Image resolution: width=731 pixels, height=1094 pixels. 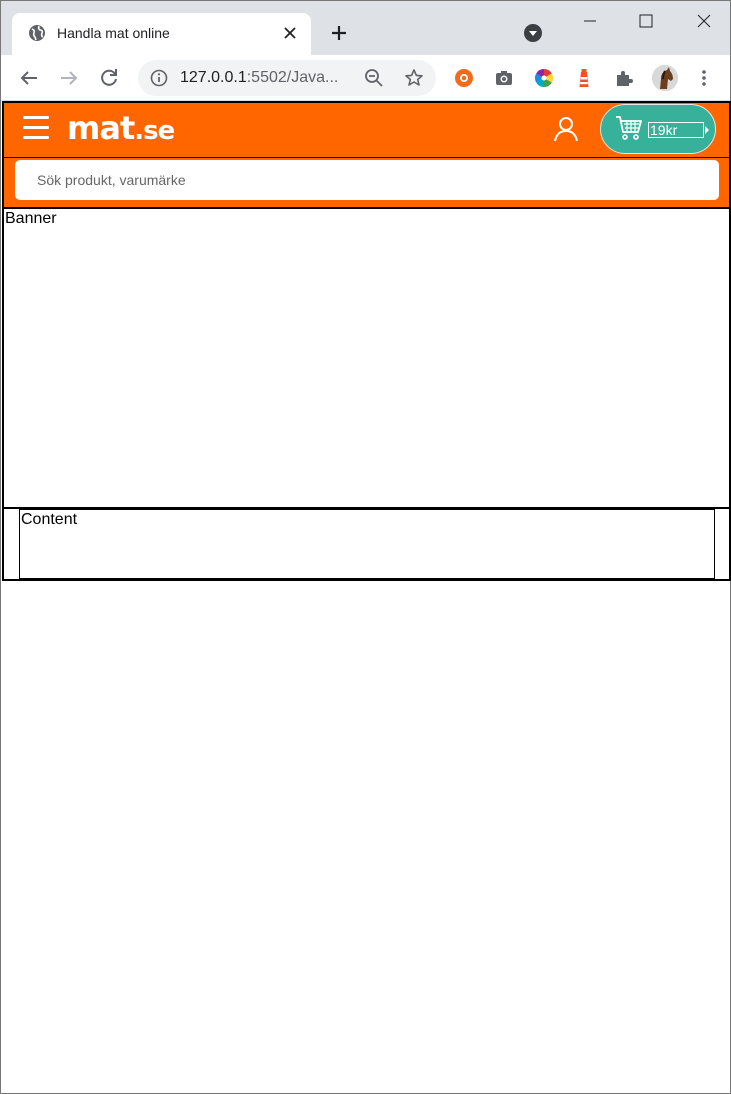 I want to click on active-tab: Handla mat online, so click(x=161, y=34).